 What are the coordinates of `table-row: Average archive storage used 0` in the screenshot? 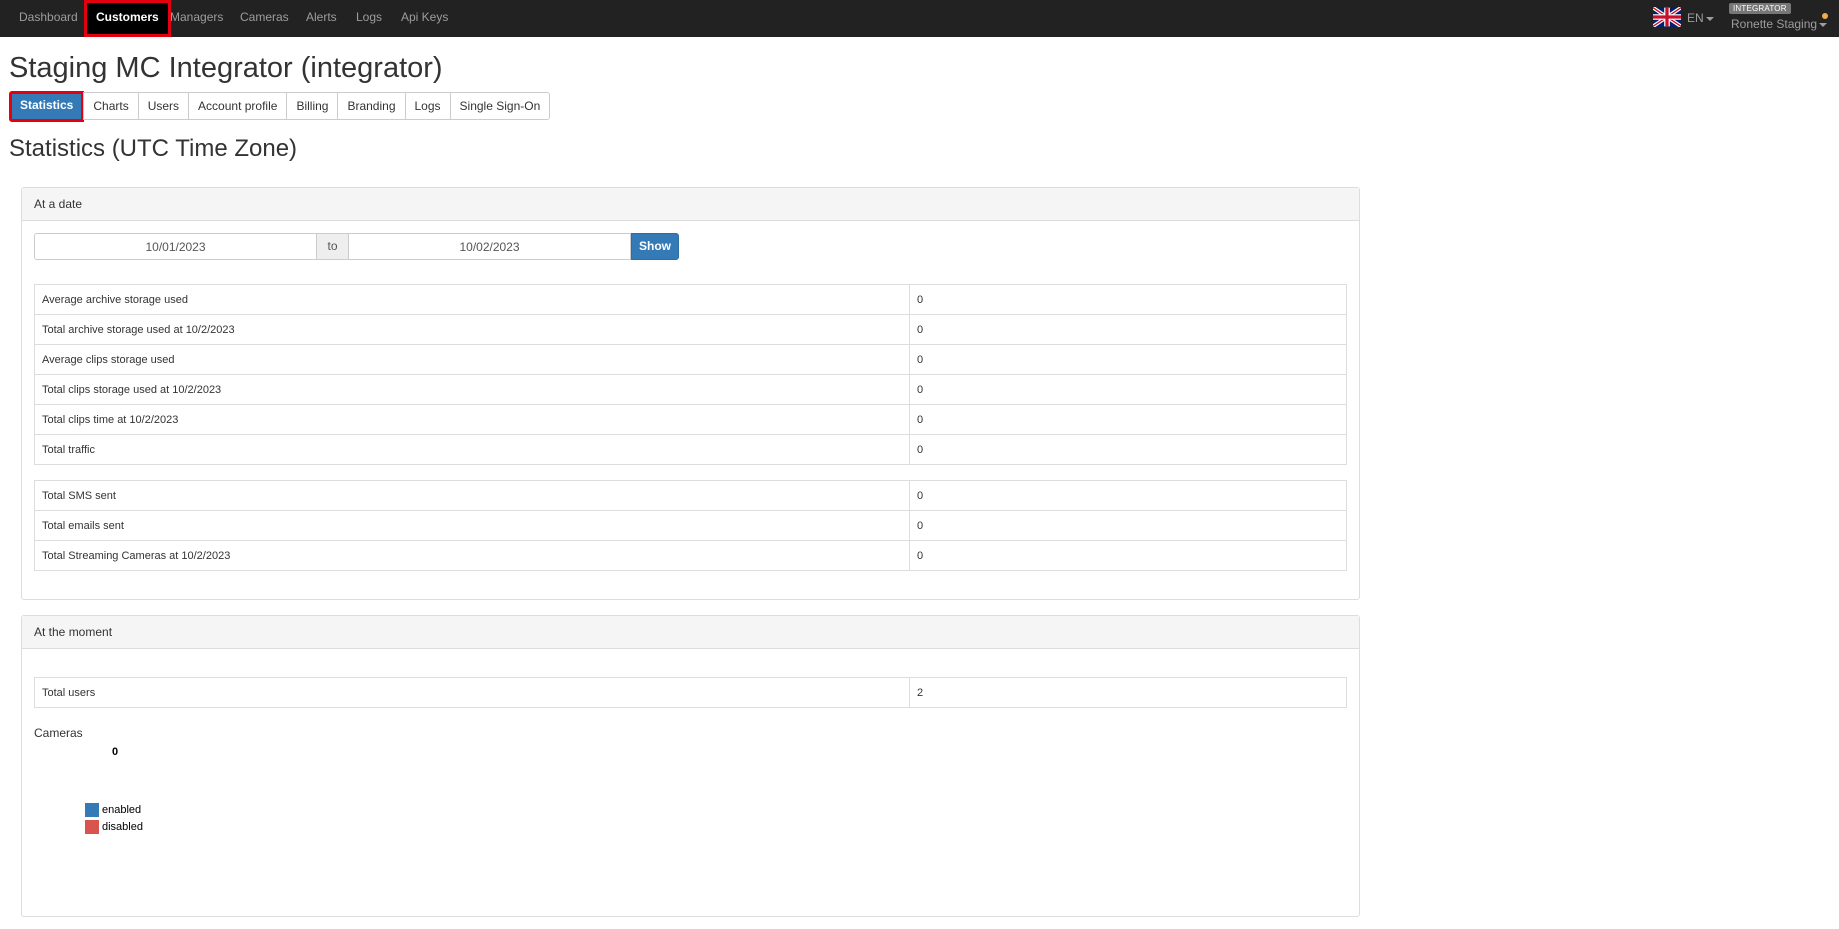 It's located at (690, 299).